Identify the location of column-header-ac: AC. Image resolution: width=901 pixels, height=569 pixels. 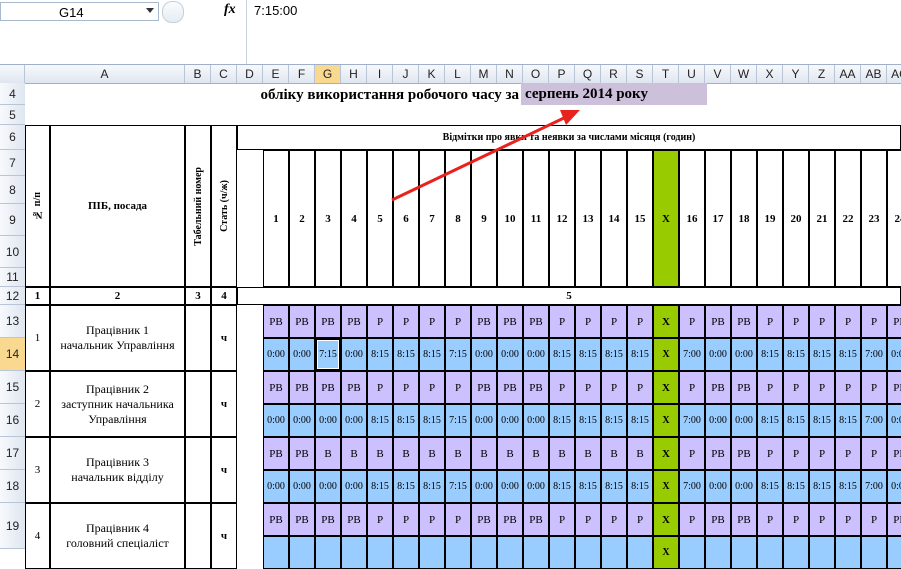
(894, 74).